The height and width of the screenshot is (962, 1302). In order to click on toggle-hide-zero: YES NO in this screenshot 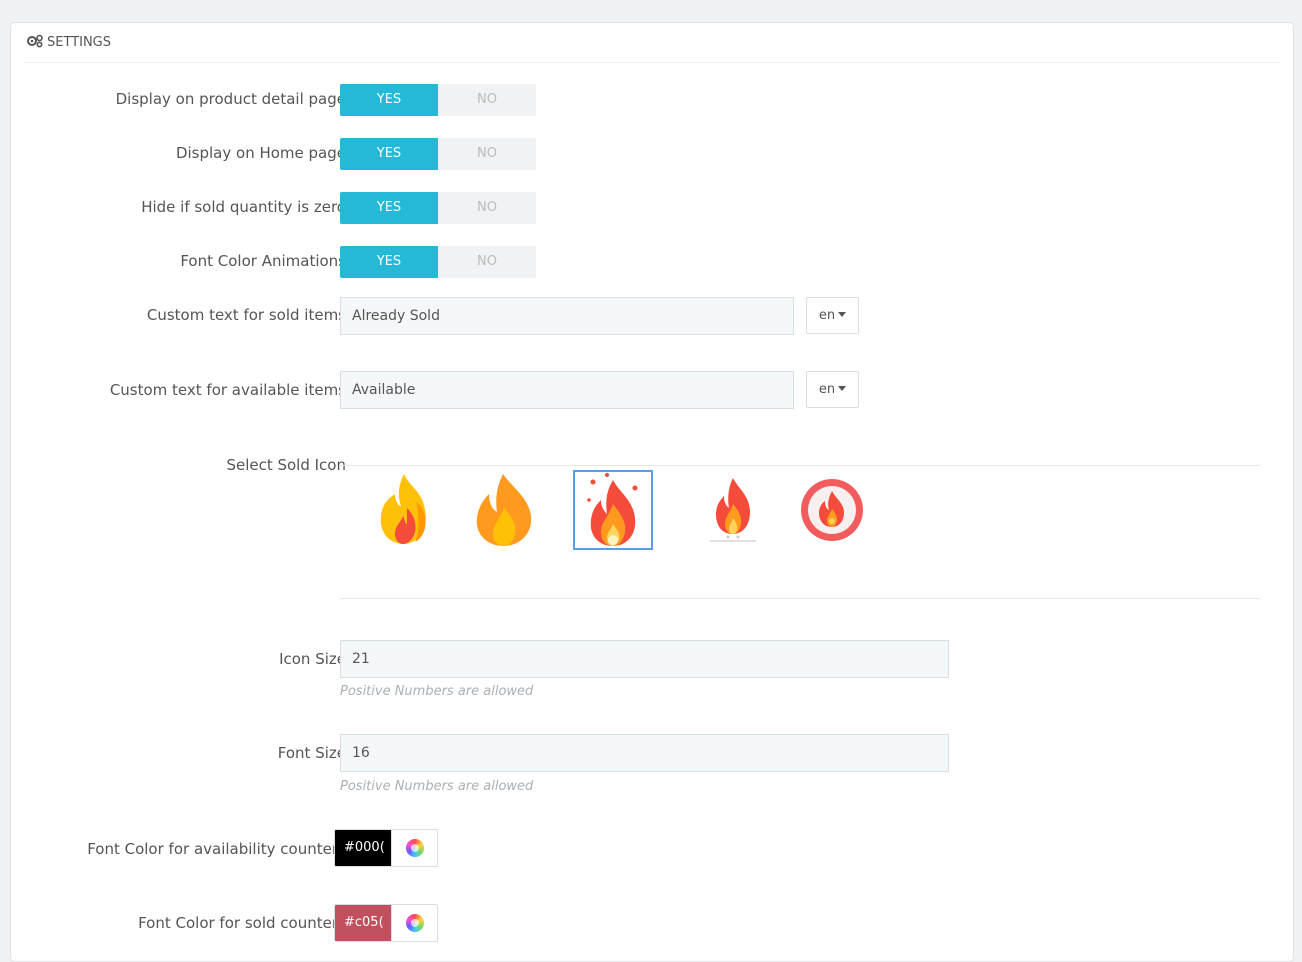, I will do `click(438, 208)`.